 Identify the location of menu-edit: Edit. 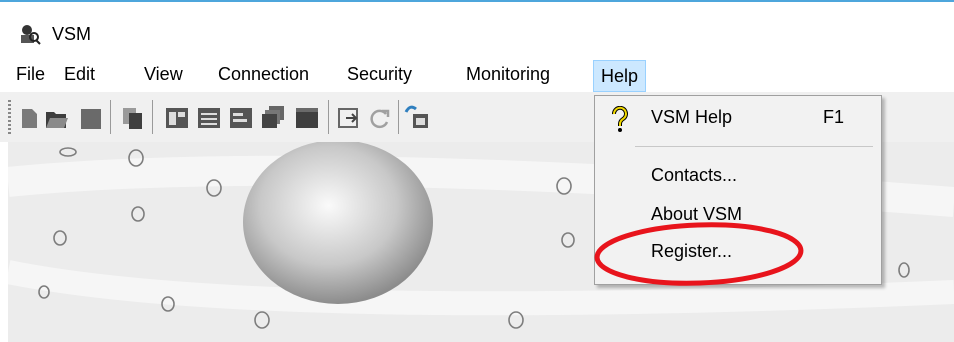
(79, 74).